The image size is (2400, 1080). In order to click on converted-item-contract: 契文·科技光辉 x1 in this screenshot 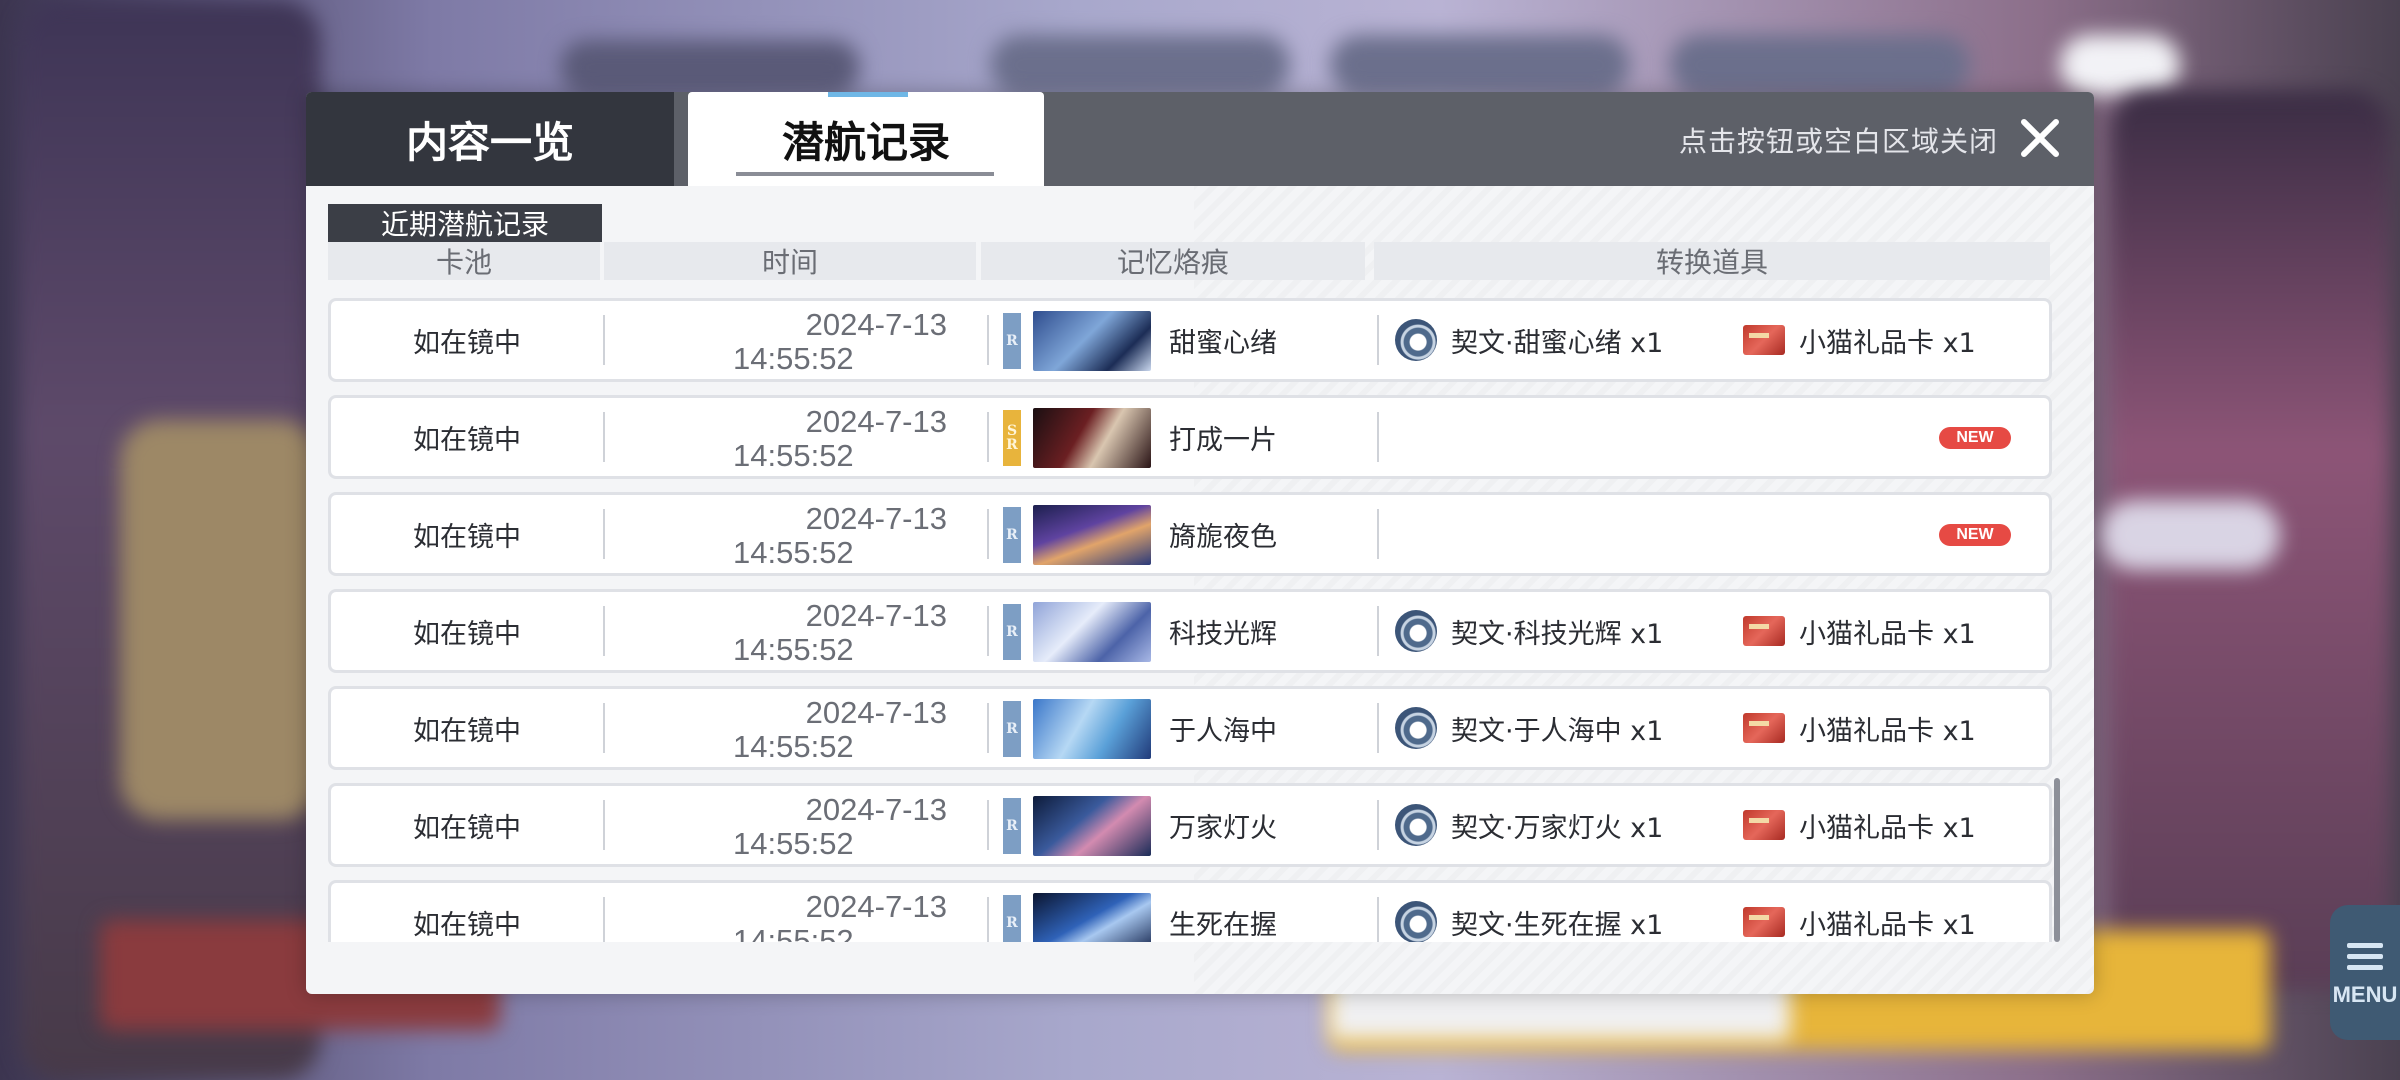, I will do `click(1529, 631)`.